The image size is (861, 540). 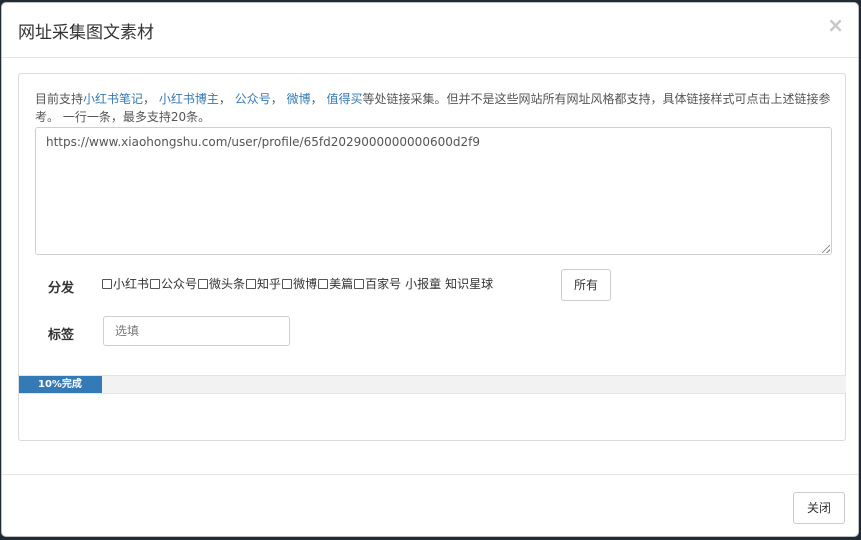 What do you see at coordinates (269, 284) in the screenshot?
I see `option-label: 知乎` at bounding box center [269, 284].